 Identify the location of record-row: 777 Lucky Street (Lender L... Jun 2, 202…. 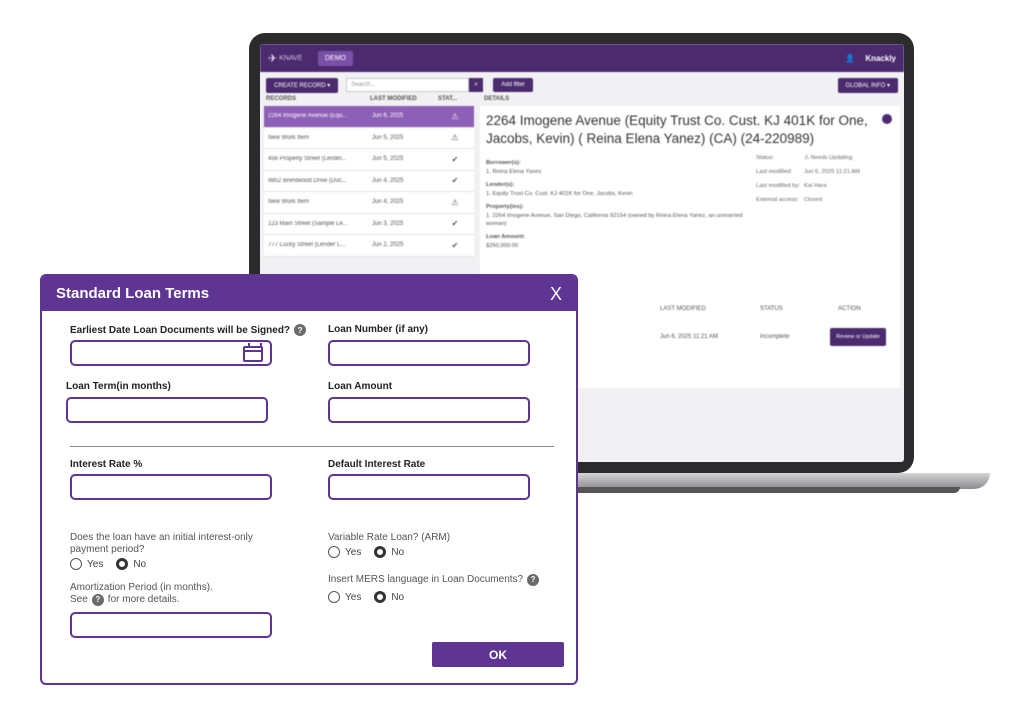
(369, 246).